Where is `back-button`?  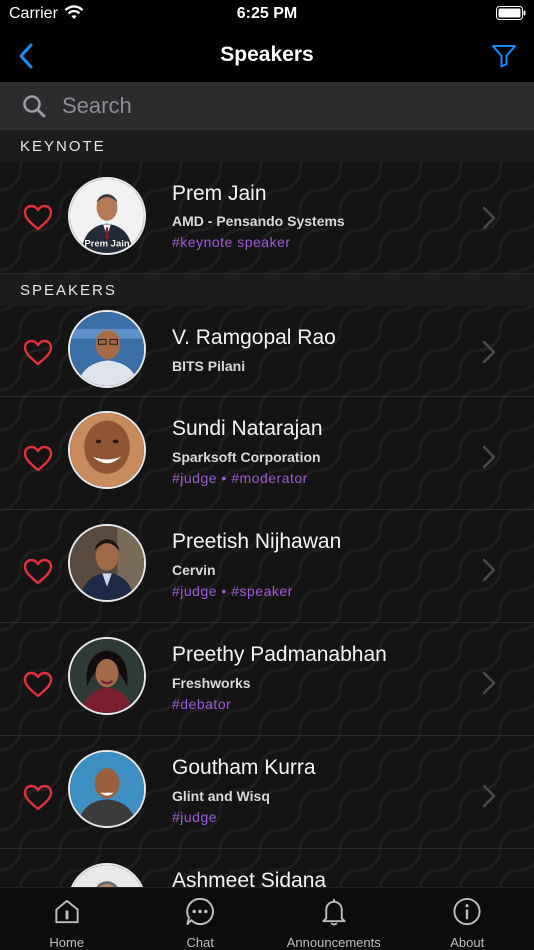
back-button is located at coordinates (26, 56).